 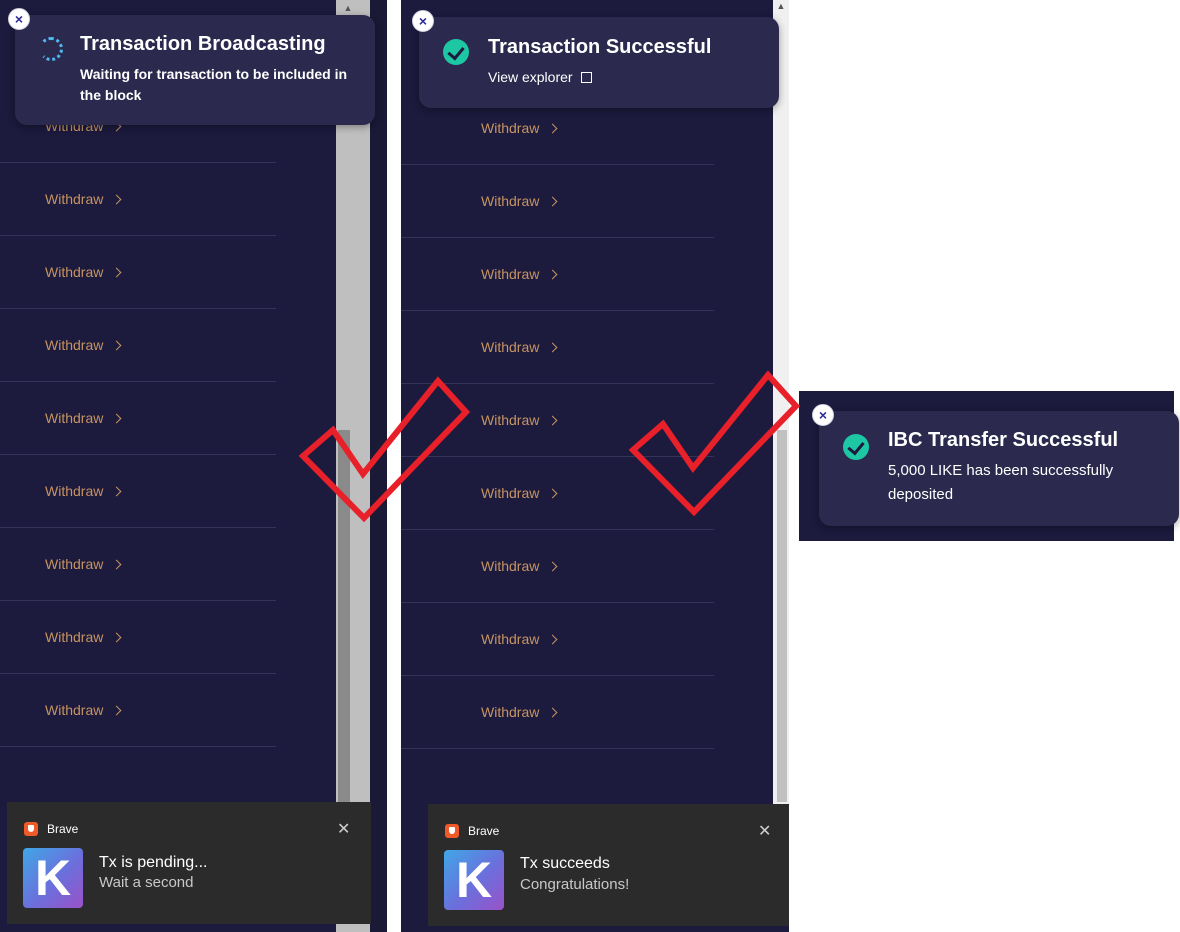 What do you see at coordinates (203, 44) in the screenshot?
I see `toast-title: Transaction Broadcasting` at bounding box center [203, 44].